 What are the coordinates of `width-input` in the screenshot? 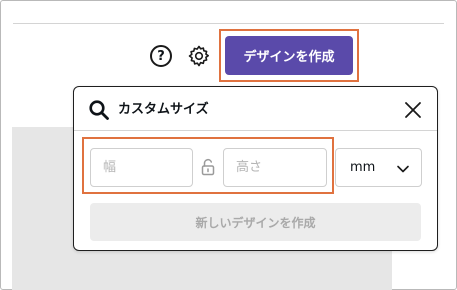 It's located at (141, 167).